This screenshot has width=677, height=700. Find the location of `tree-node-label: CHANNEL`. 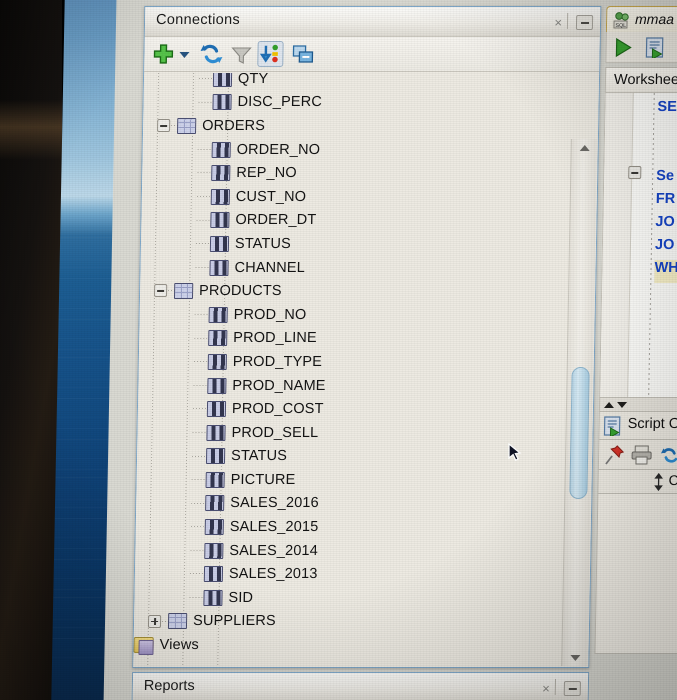

tree-node-label: CHANNEL is located at coordinates (270, 267).